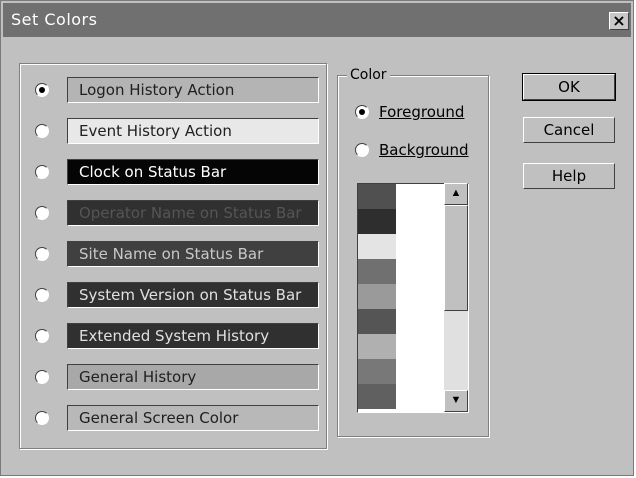 The width and height of the screenshot is (636, 478). Describe the element at coordinates (368, 75) in the screenshot. I see `color-group-legend: Color` at that location.